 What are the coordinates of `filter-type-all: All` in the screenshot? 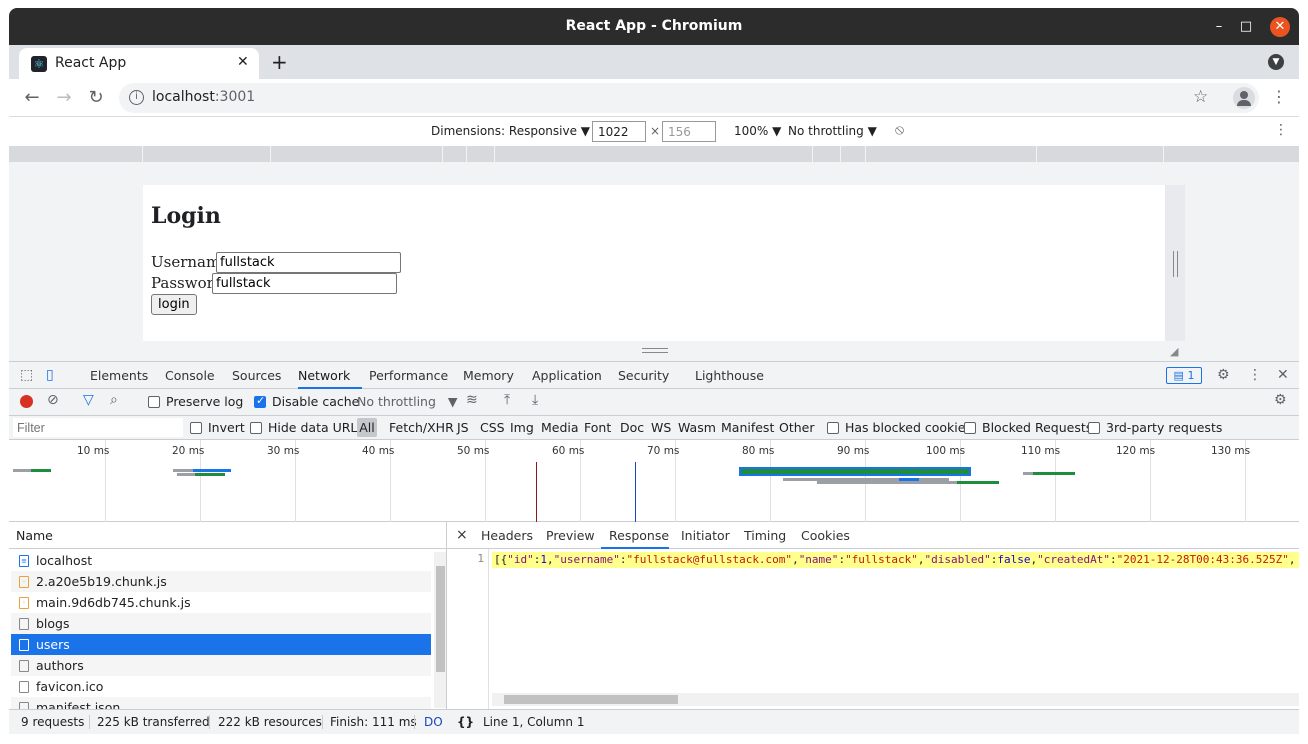 It's located at (367, 427).